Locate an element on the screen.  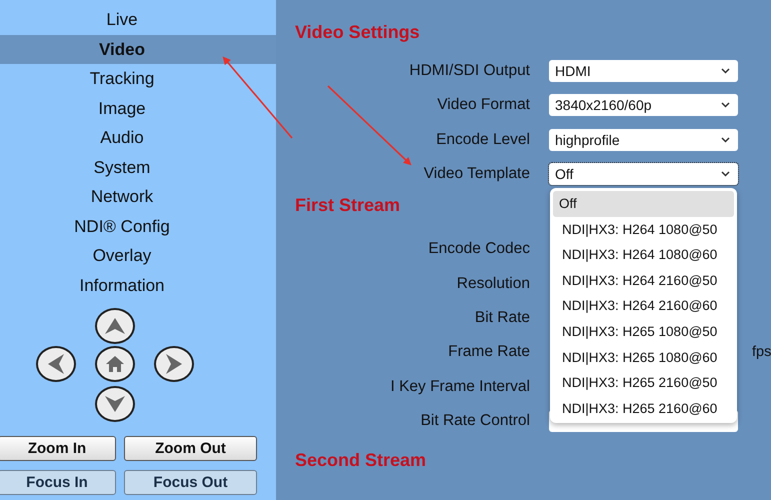
nav-item: Information is located at coordinates (138, 285).